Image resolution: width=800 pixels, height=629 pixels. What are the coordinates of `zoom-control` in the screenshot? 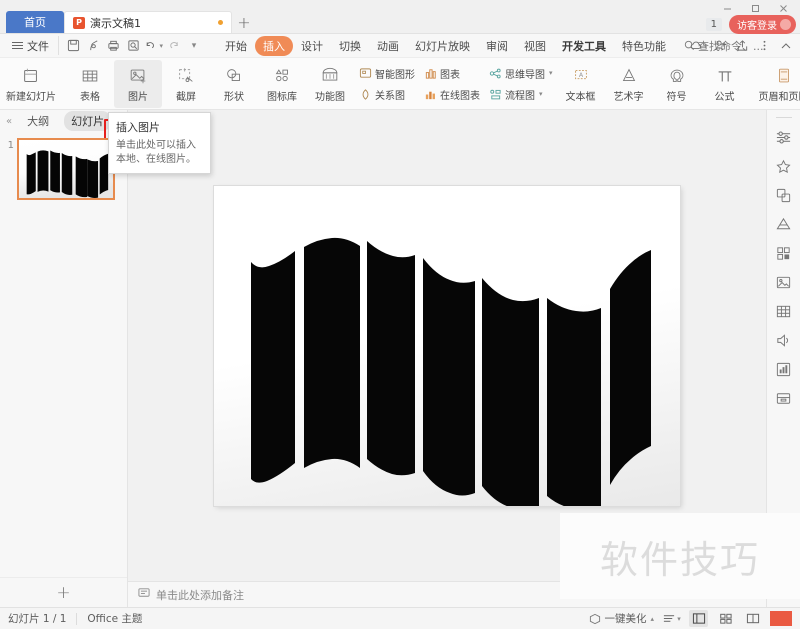 It's located at (781, 618).